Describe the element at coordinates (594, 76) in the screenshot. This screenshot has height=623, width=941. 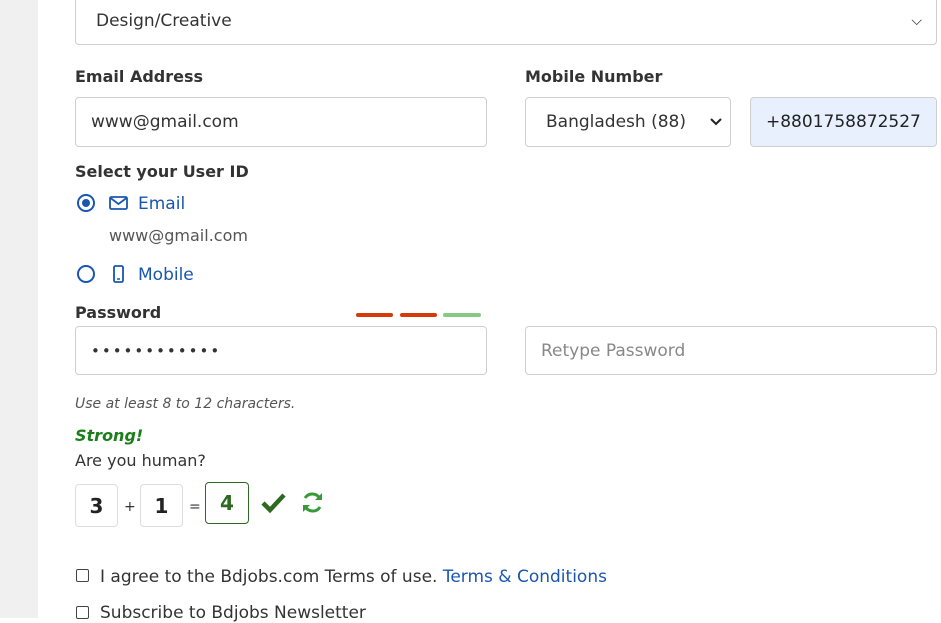
I see `mobile-label: Mobile Number` at that location.